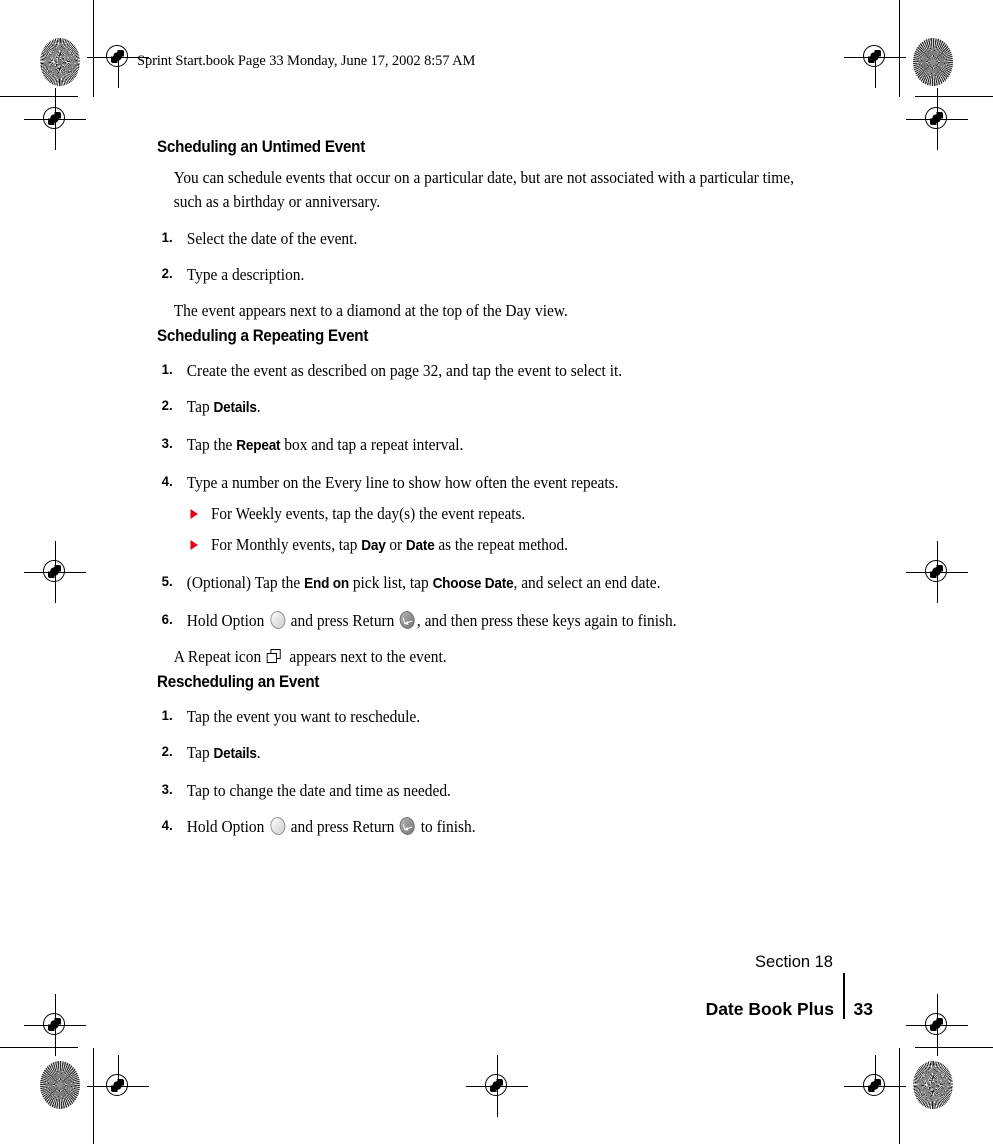 The image size is (993, 1144). I want to click on trim-line-vertical-left-lower, so click(94, 1096).